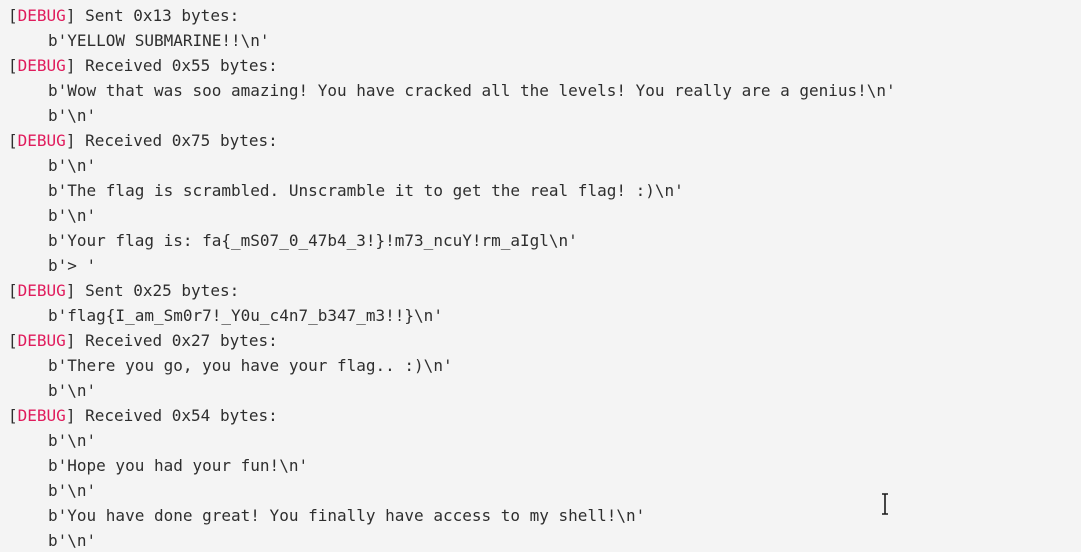 The width and height of the screenshot is (1081, 552). Describe the element at coordinates (540, 290) in the screenshot. I see `debug-header-line: [DEBUG] Sent 0x25 bytes:` at that location.